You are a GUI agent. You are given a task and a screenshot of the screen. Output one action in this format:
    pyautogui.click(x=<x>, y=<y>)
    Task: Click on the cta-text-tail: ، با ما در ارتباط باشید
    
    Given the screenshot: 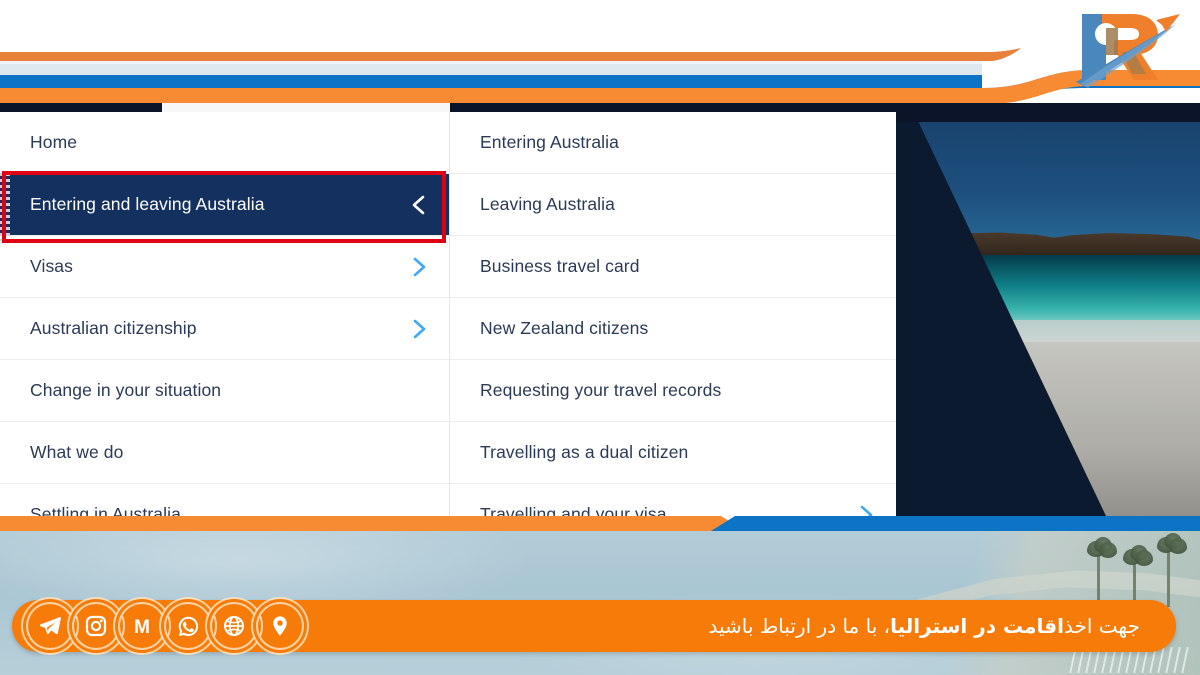 What is the action you would take?
    pyautogui.click(x=799, y=626)
    